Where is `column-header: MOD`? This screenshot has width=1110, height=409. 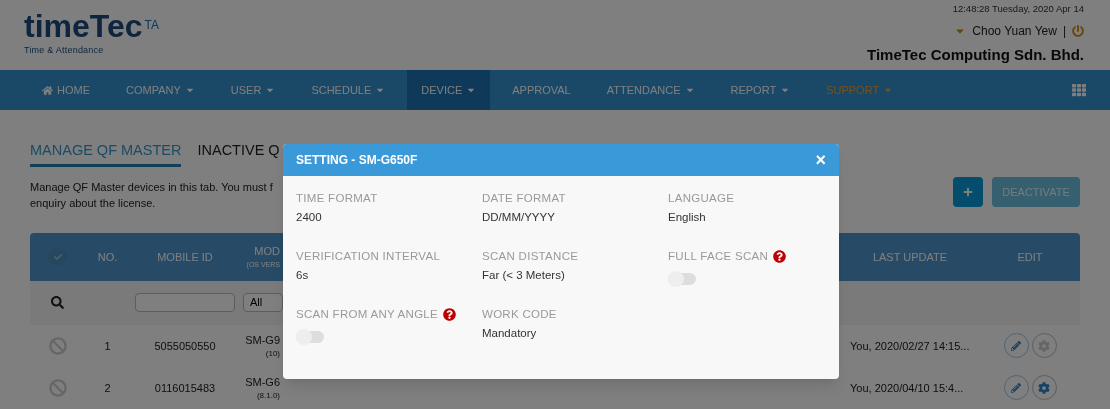 column-header: MOD is located at coordinates (267, 252).